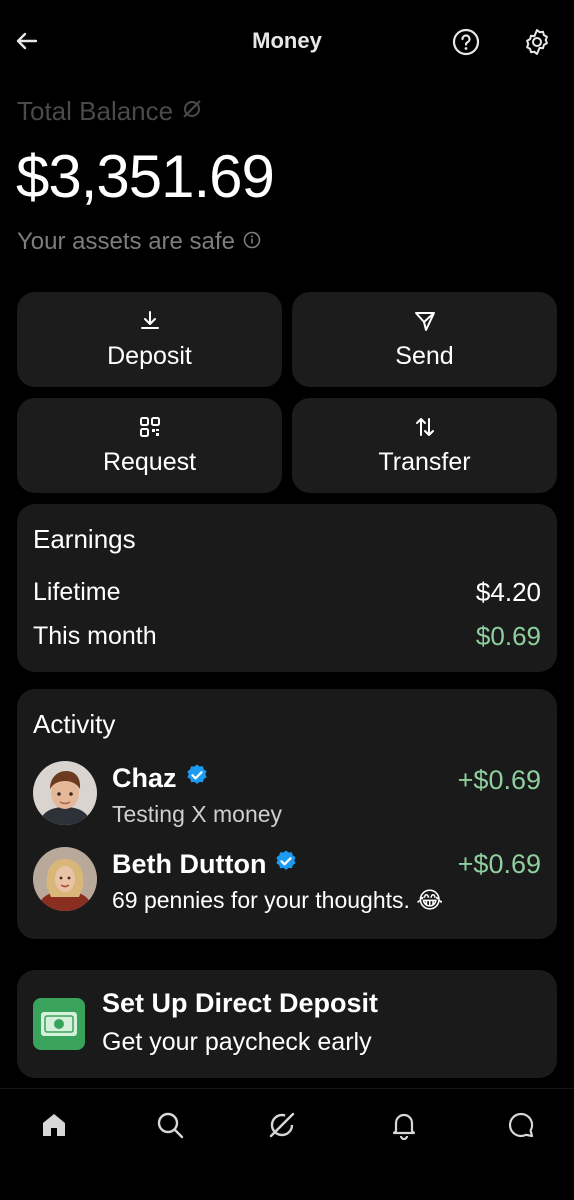 The image size is (574, 1200). I want to click on person-name-text: Beth Dutton, so click(189, 864).